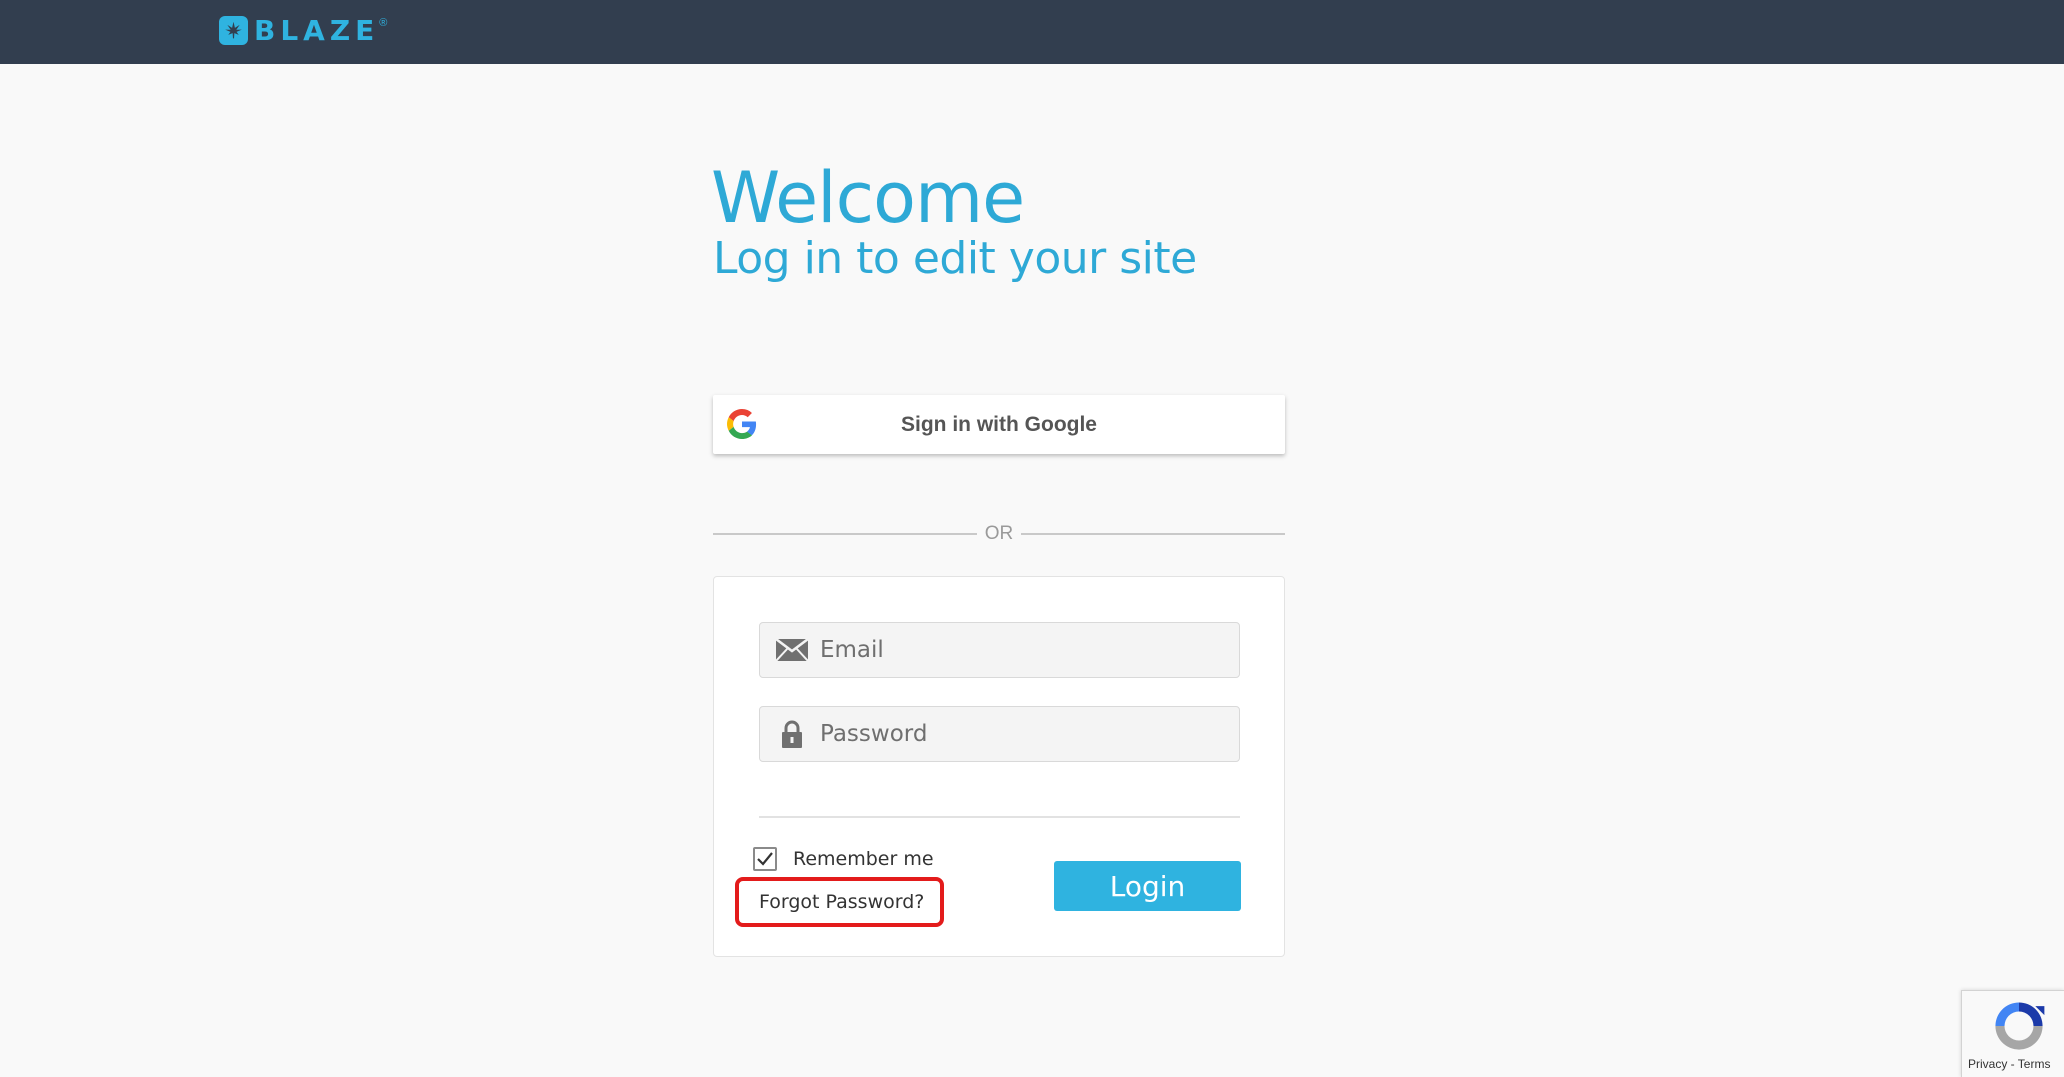 This screenshot has width=2064, height=1077. I want to click on recaptcha-icon, so click(2020, 1026).